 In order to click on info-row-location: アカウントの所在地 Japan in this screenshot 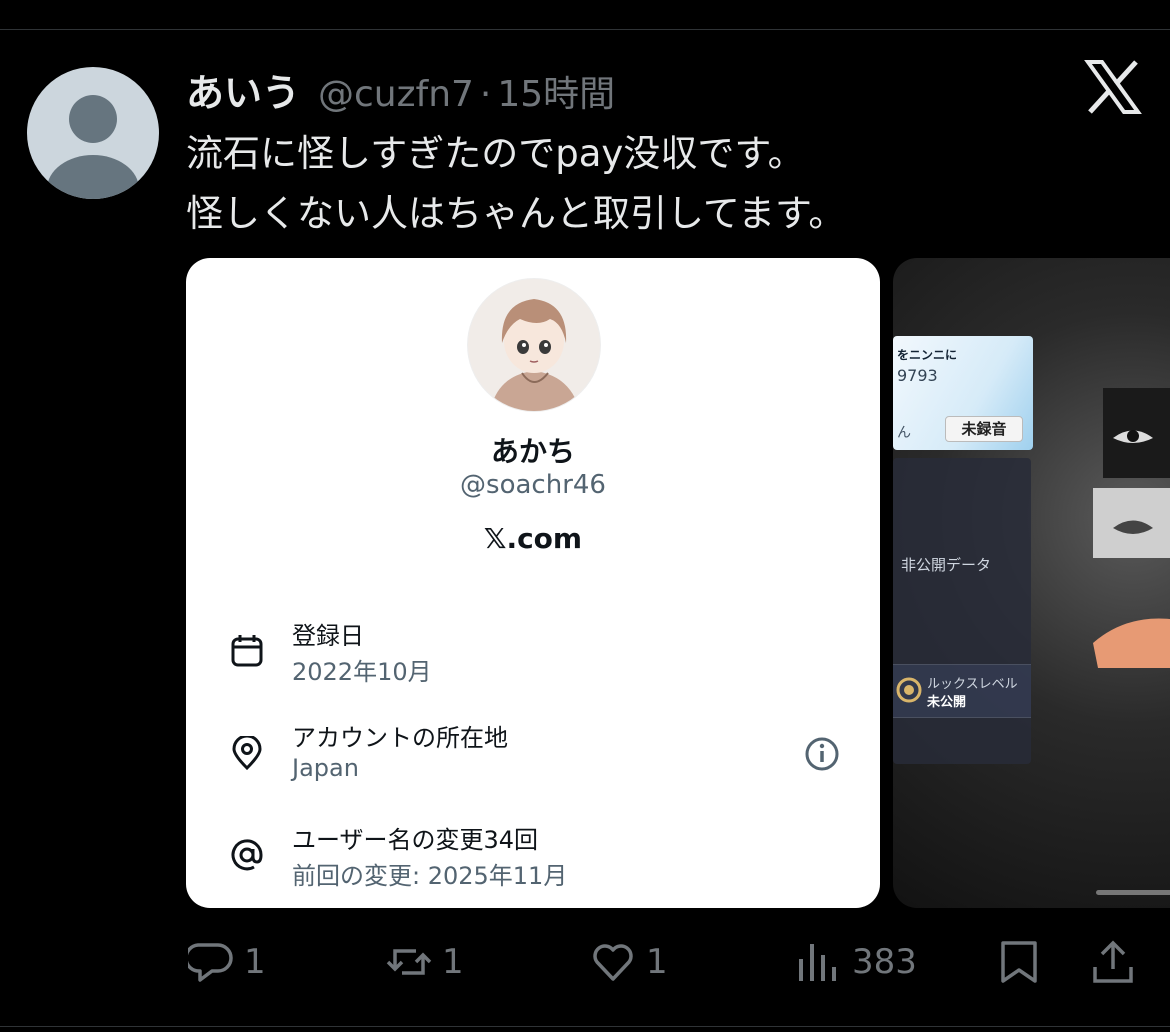, I will do `click(535, 758)`.